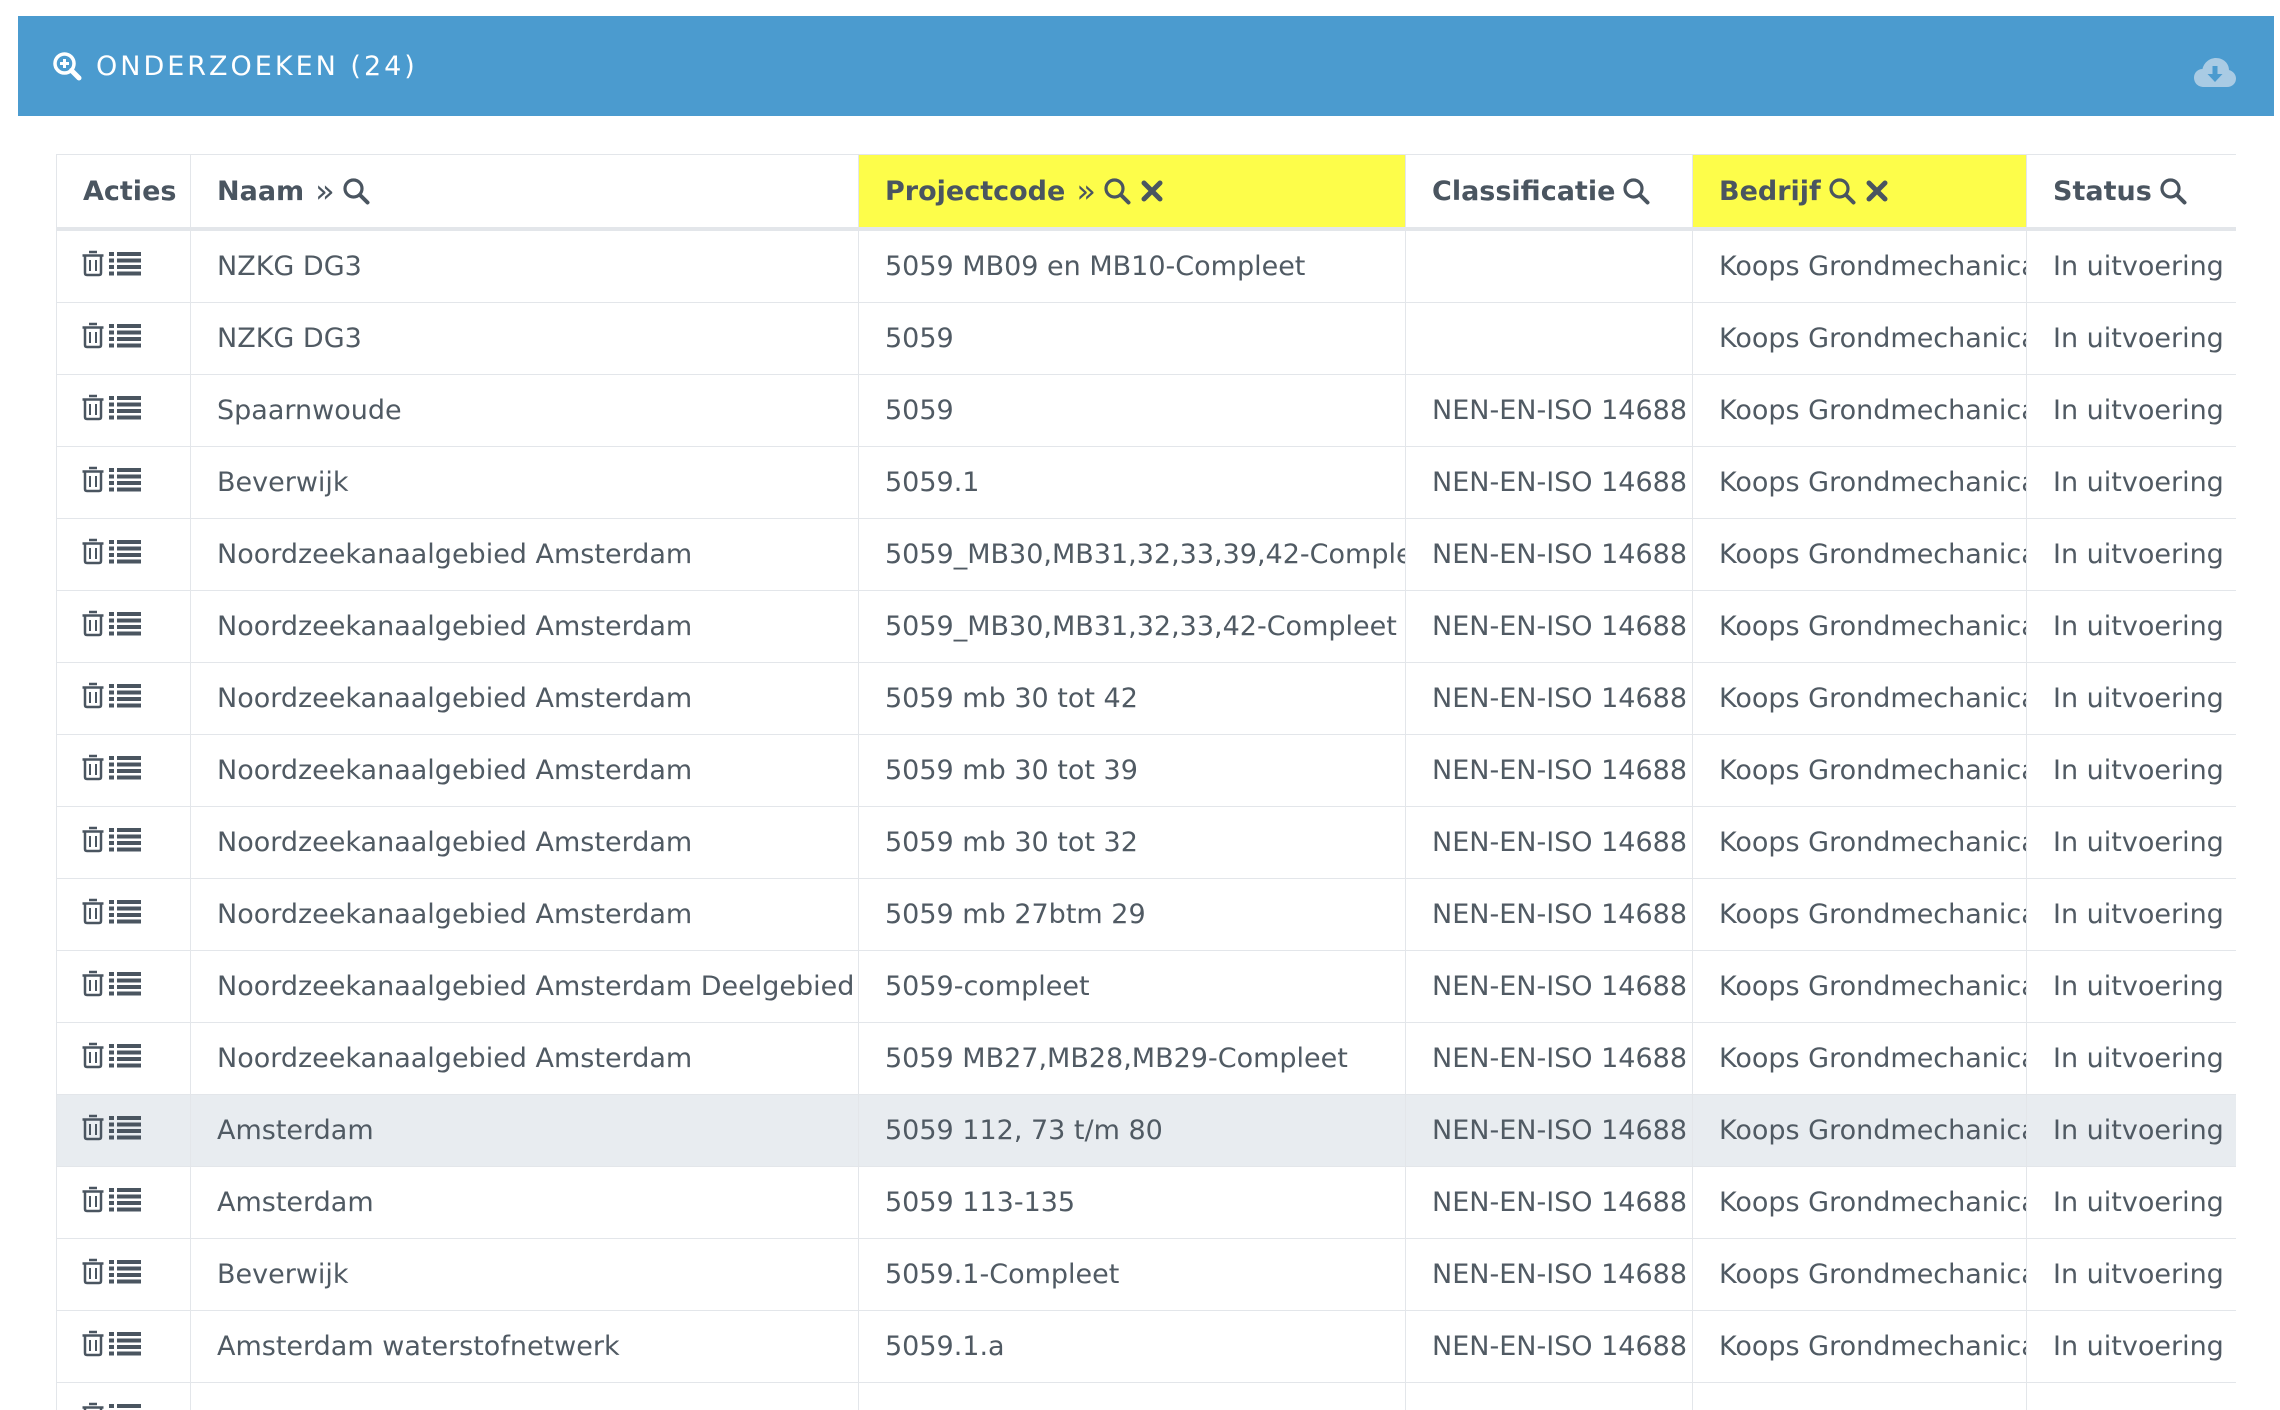 The height and width of the screenshot is (1410, 2280). I want to click on table-row, so click(1146, 1396).